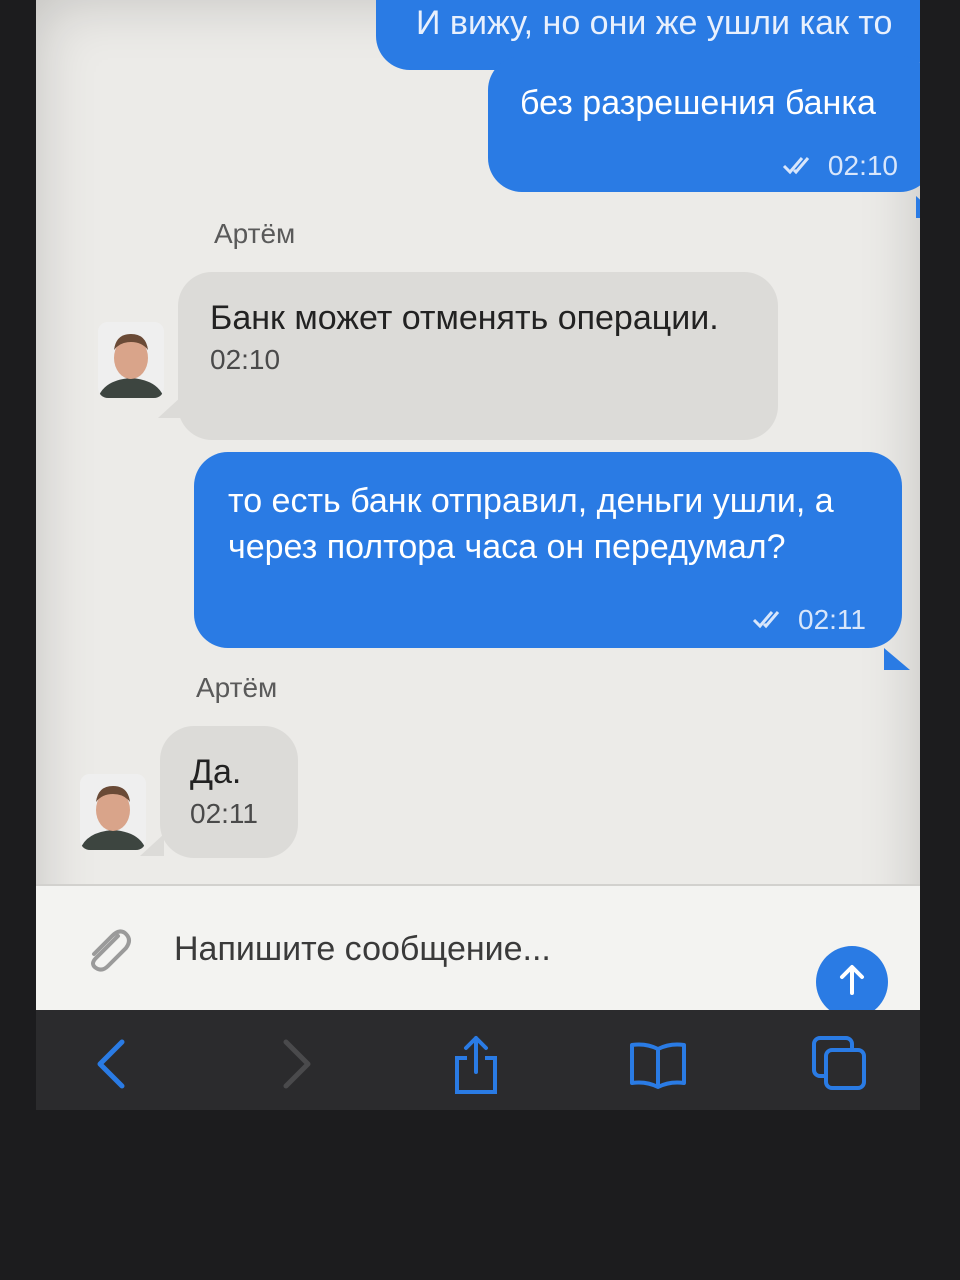  Describe the element at coordinates (507, 547) in the screenshot. I see `message-text-line: через полтора часа он передумал?` at that location.